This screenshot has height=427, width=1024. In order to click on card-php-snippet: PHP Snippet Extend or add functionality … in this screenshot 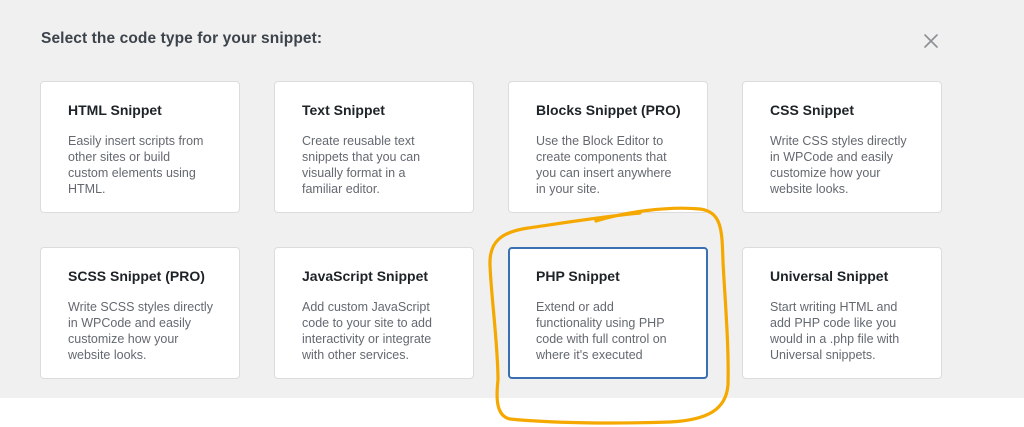, I will do `click(608, 313)`.